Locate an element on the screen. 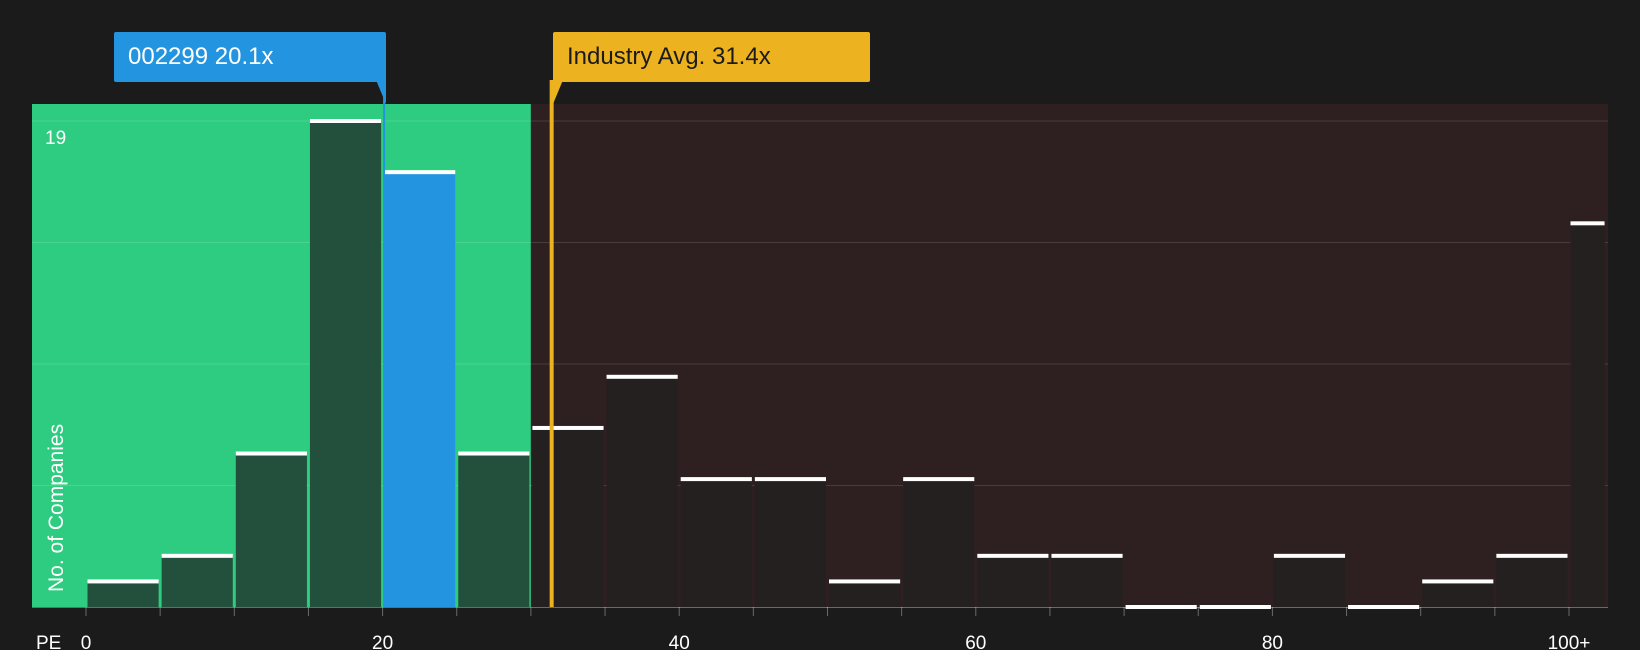 This screenshot has width=1640, height=650. x-axis-title: PE is located at coordinates (48, 641).